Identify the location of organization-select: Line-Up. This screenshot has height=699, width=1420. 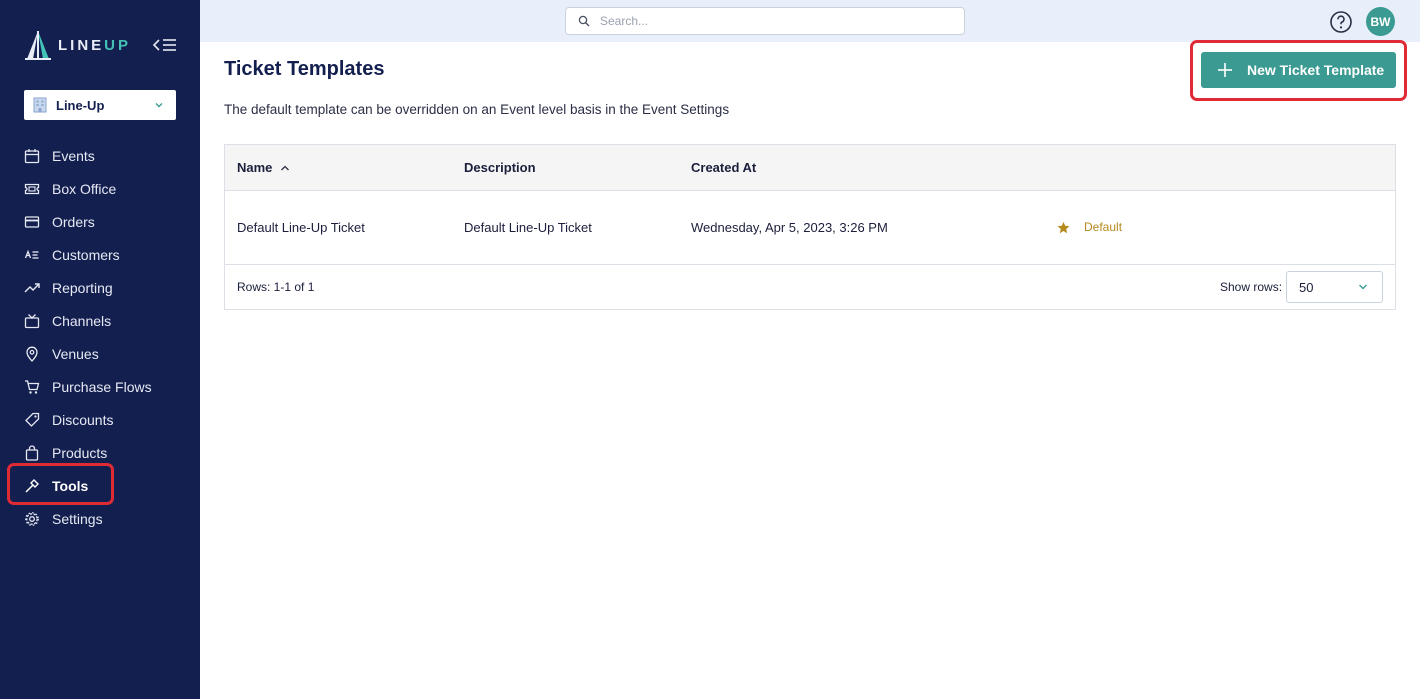
(100, 105).